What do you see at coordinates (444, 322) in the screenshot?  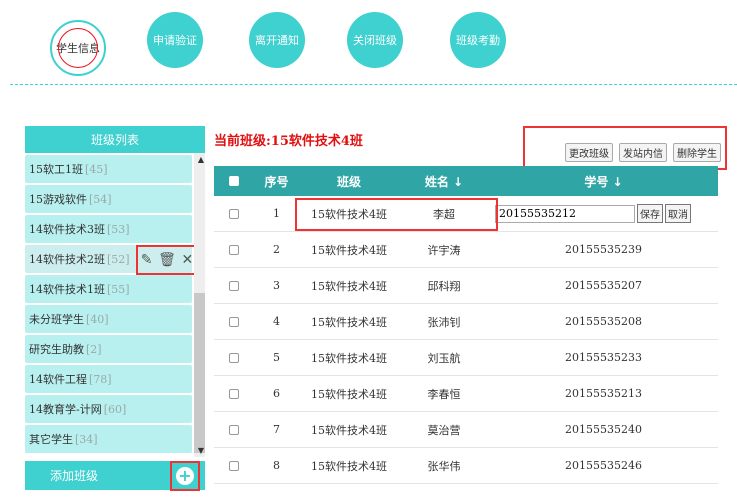 I see `row-name: 张沛钊` at bounding box center [444, 322].